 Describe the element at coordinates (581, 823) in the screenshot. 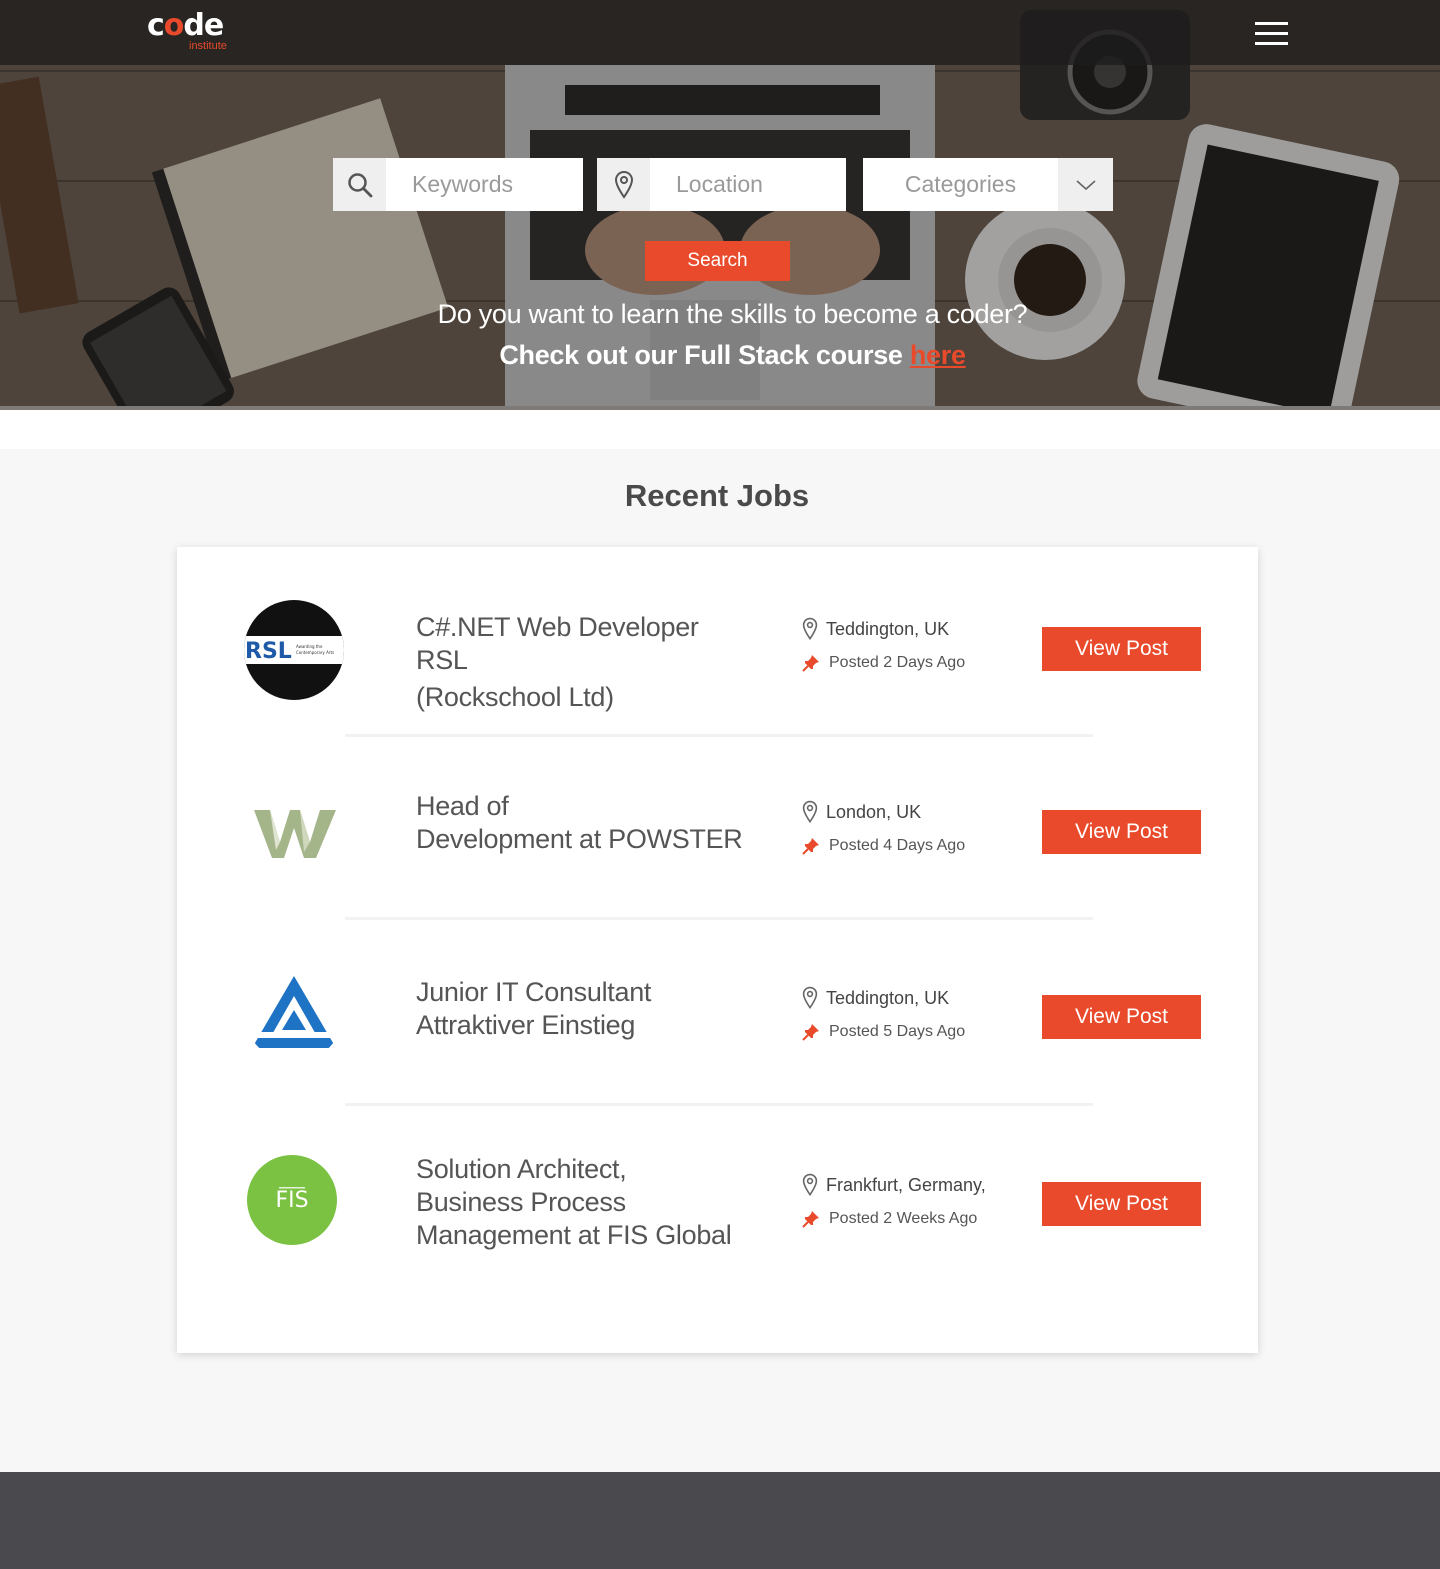

I see `job-title: Head of Development at POWSTER` at that location.